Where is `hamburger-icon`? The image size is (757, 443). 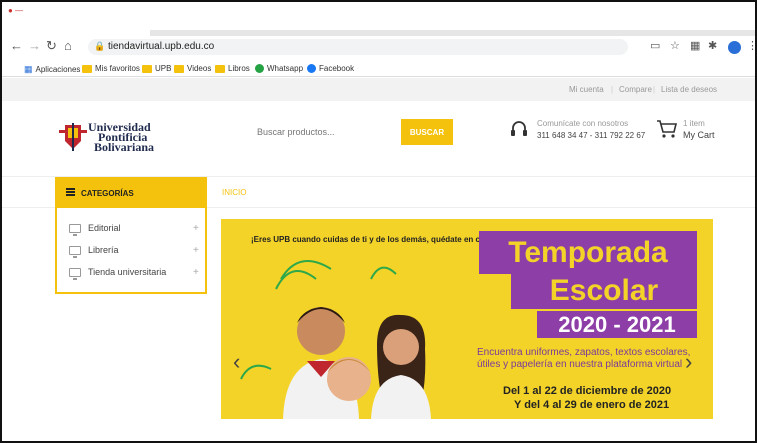 hamburger-icon is located at coordinates (70, 192).